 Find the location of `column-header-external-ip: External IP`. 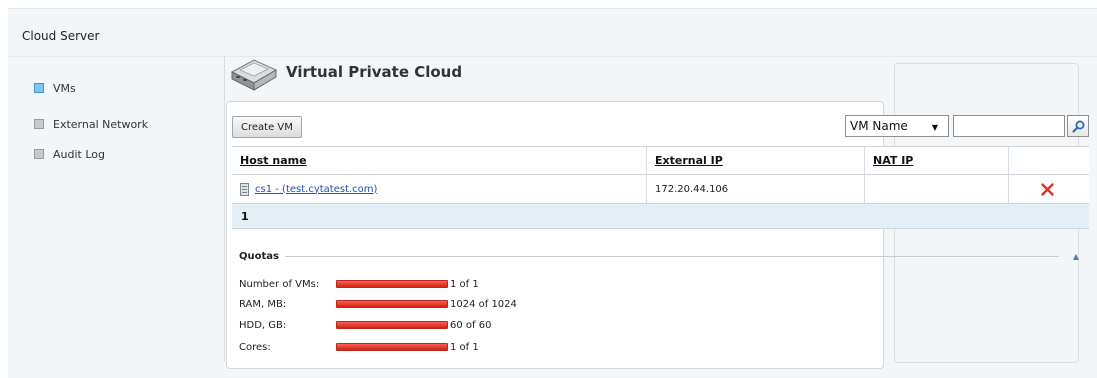

column-header-external-ip: External IP is located at coordinates (755, 160).